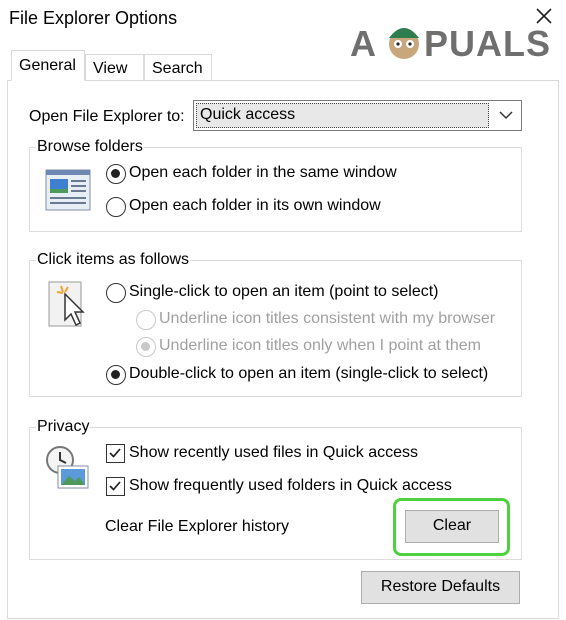 This screenshot has width=566, height=620. I want to click on privacy-title: Privacy, so click(63, 427).